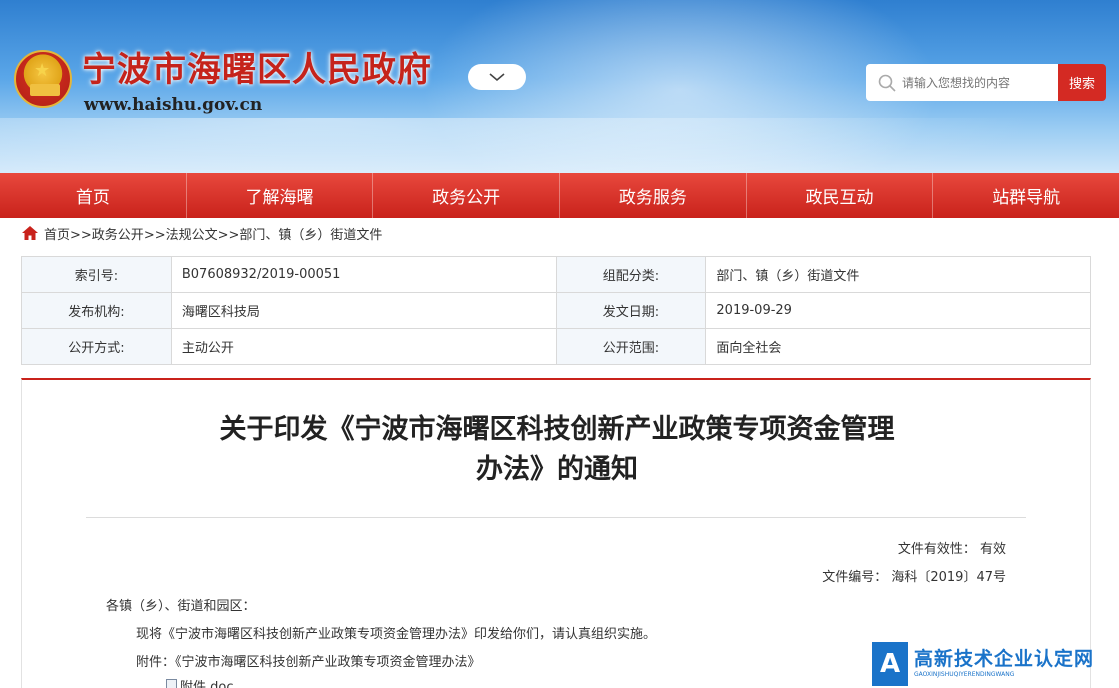 This screenshot has width=1119, height=688. What do you see at coordinates (308, 662) in the screenshot?
I see `attachment-line: 附件：《宁波市海曙区科技创新产业政策专项资金管理办法》` at bounding box center [308, 662].